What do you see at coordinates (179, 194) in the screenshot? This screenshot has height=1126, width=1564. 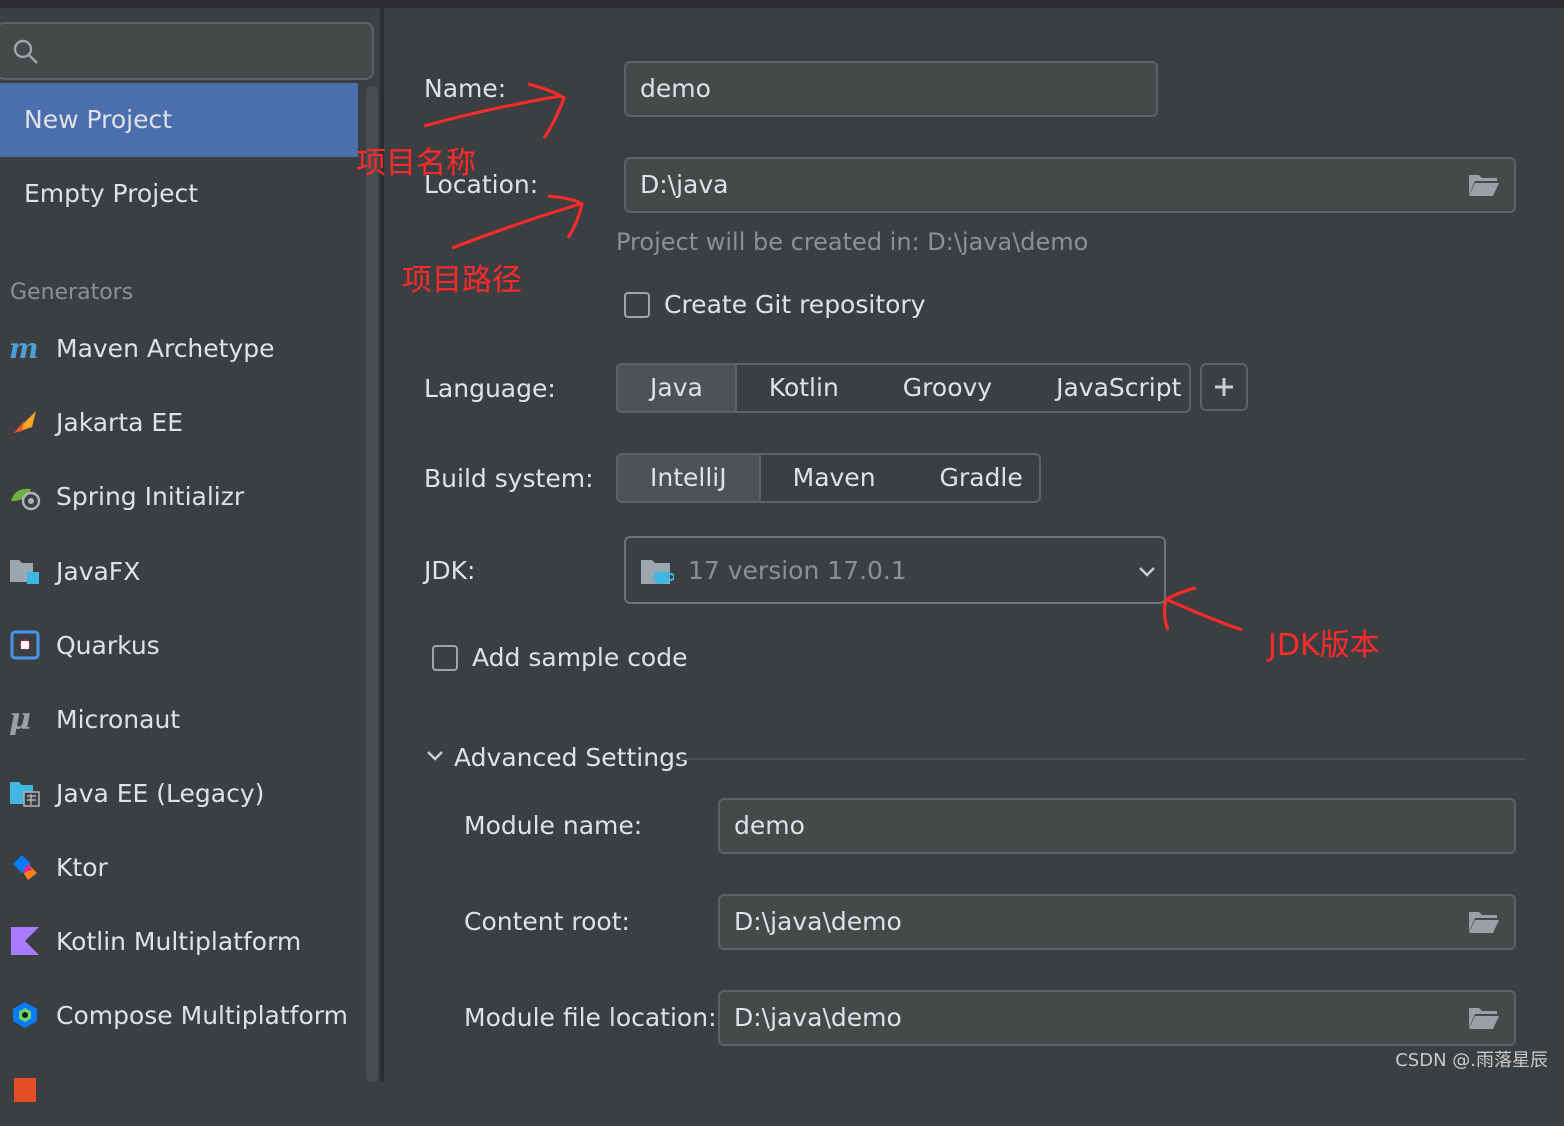 I see `nav-item-empty-project: Empty Project` at bounding box center [179, 194].